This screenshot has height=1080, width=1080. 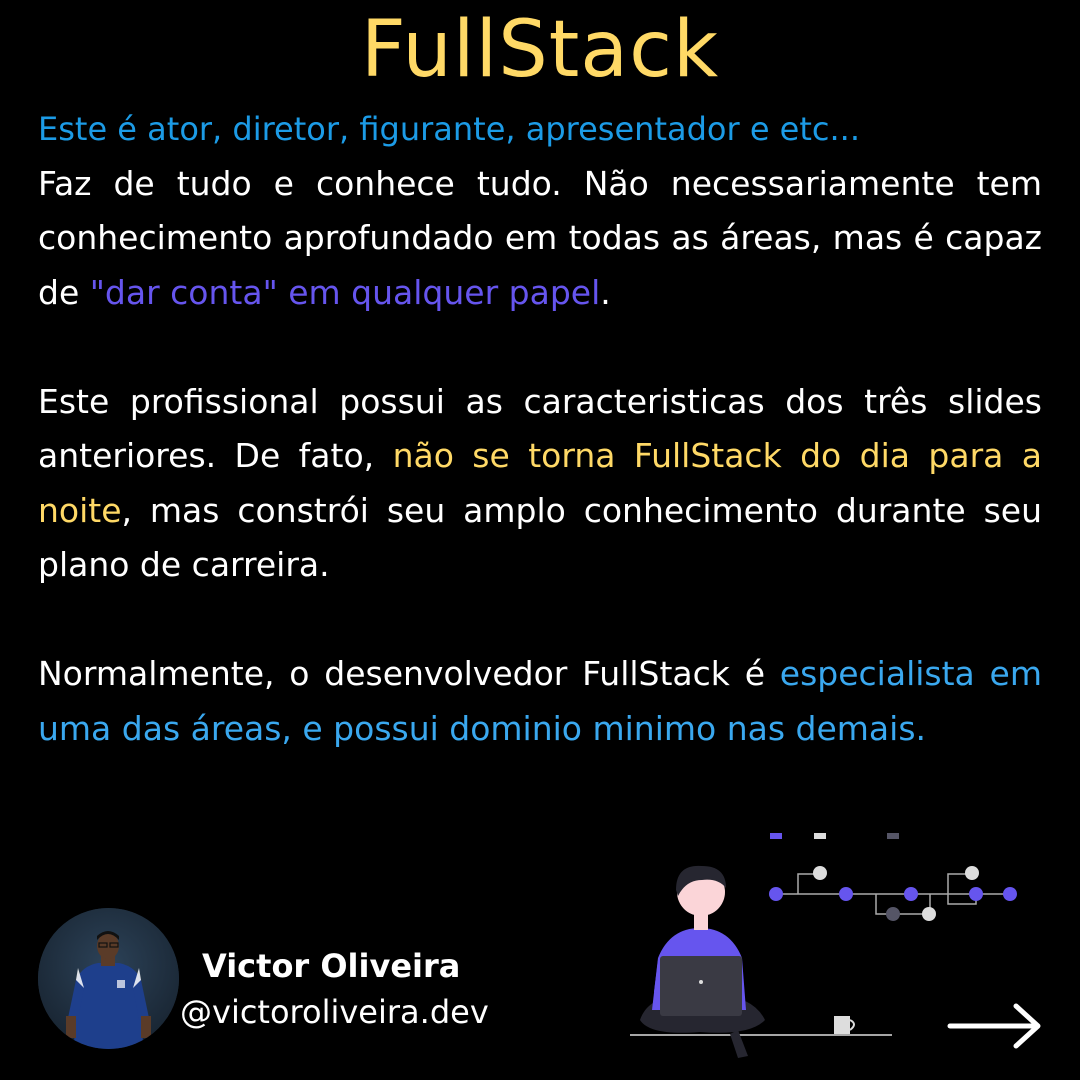 I want to click on paragraph-1-highlight: "dar conta" em qualquer papel, so click(x=345, y=292).